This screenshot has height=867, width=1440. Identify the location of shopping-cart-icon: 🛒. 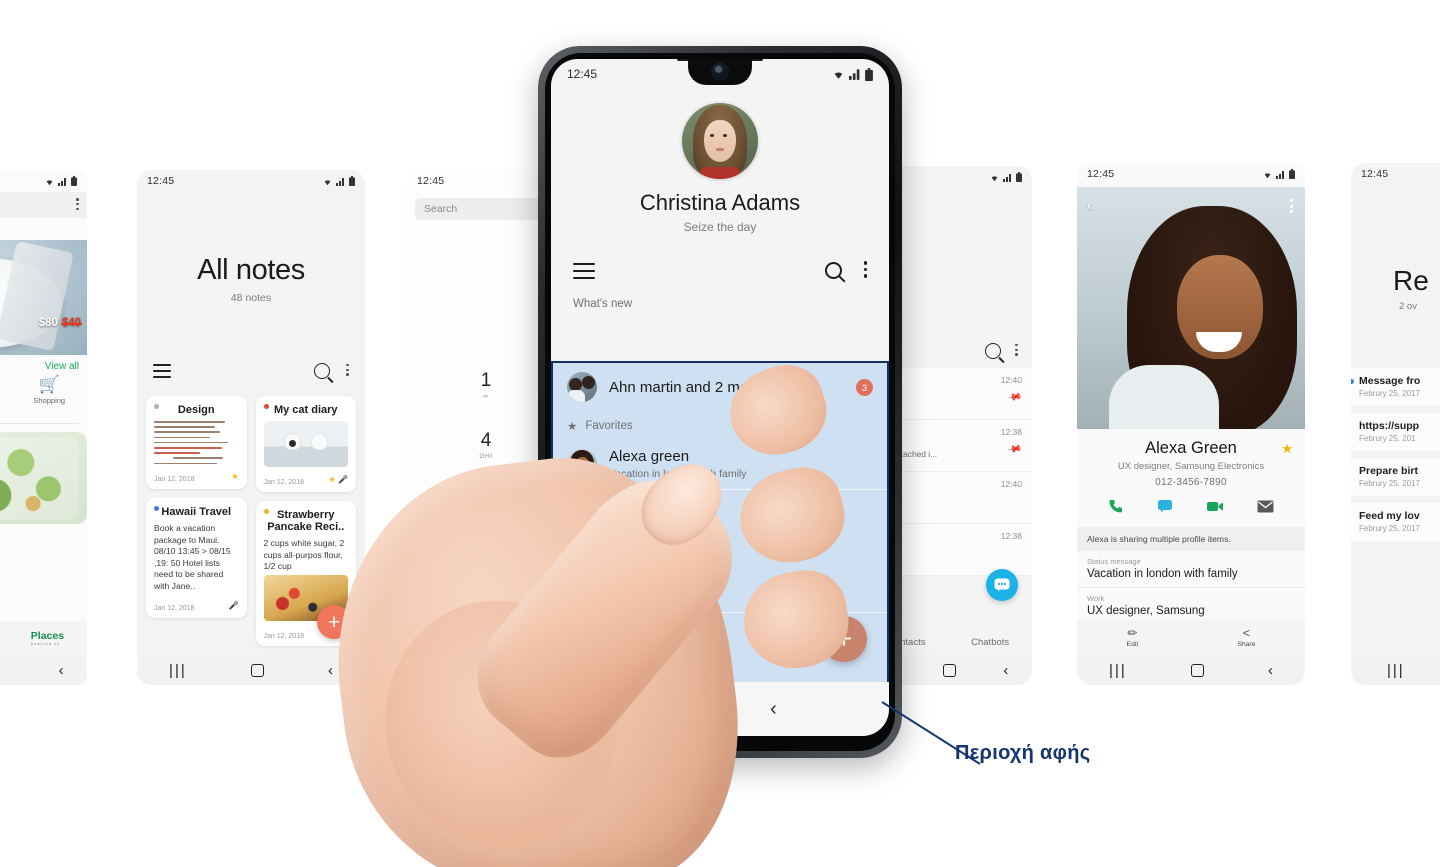
(49, 384).